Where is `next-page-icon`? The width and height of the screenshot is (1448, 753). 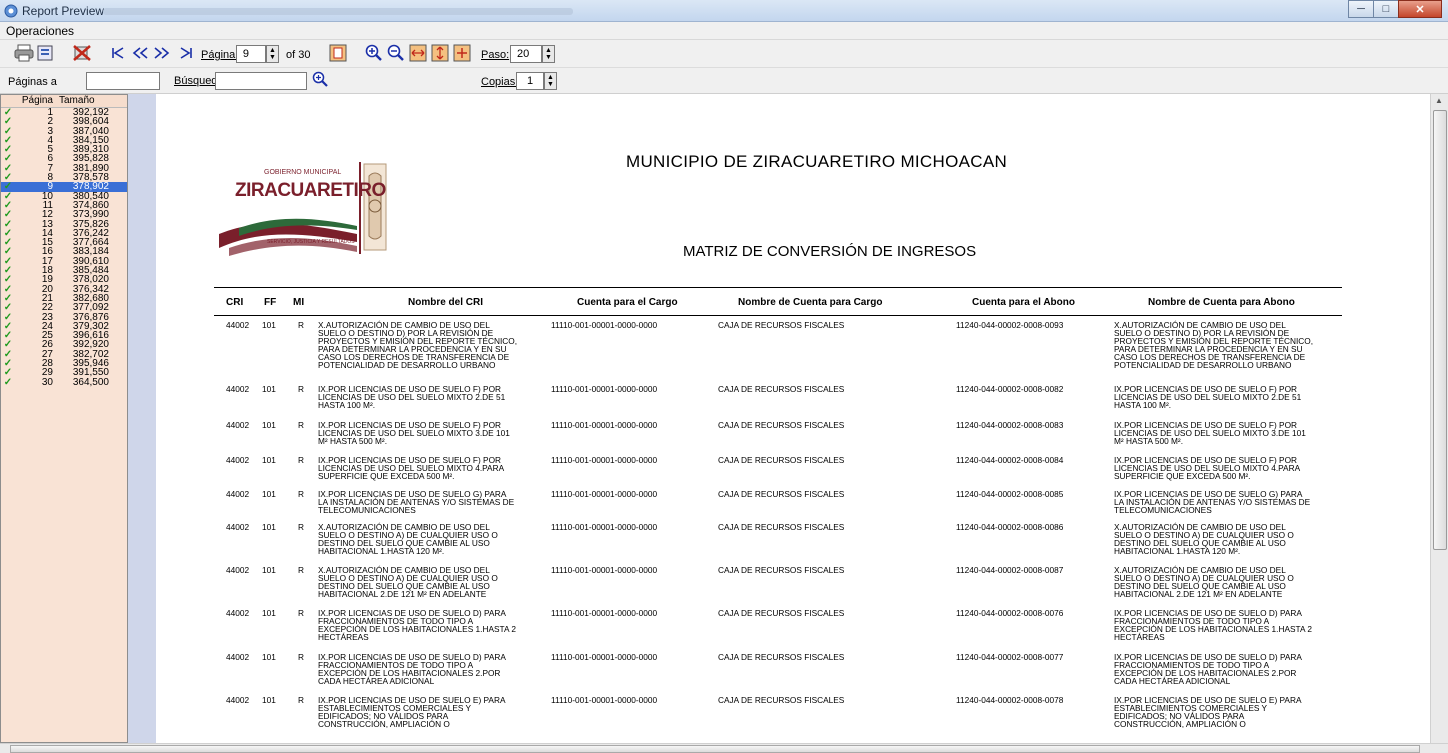 next-page-icon is located at coordinates (162, 53).